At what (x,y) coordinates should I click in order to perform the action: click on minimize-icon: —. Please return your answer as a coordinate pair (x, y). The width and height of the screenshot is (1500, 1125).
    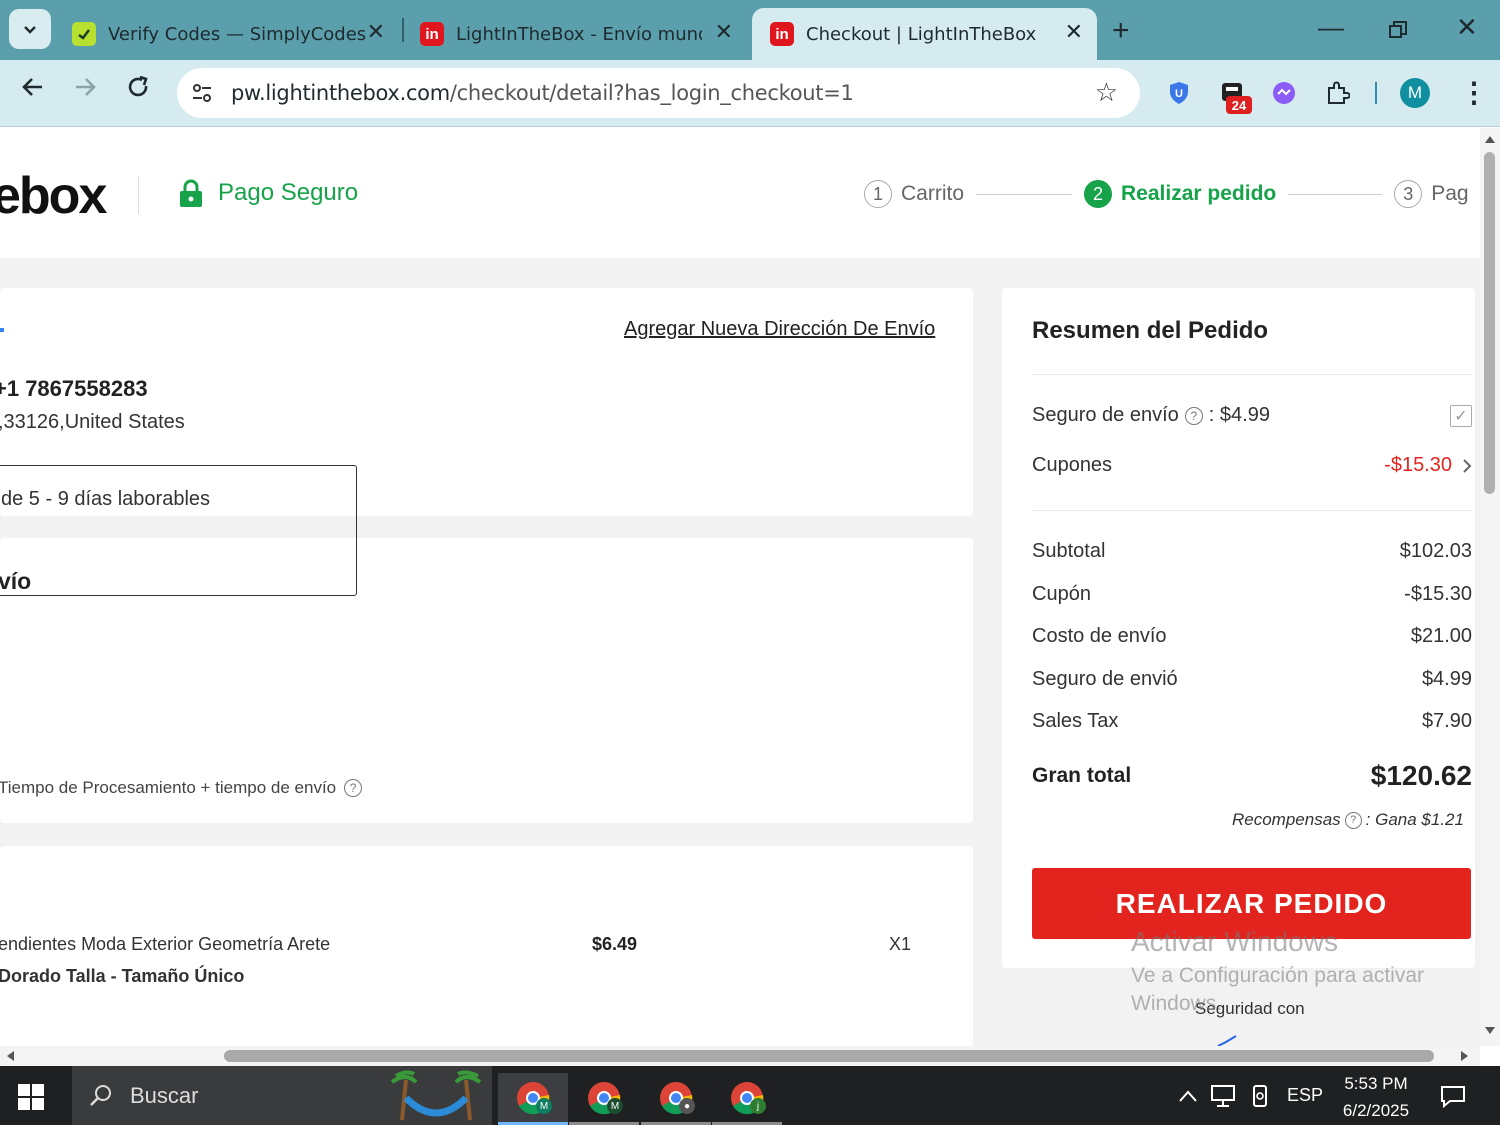
    Looking at the image, I should click on (1331, 27).